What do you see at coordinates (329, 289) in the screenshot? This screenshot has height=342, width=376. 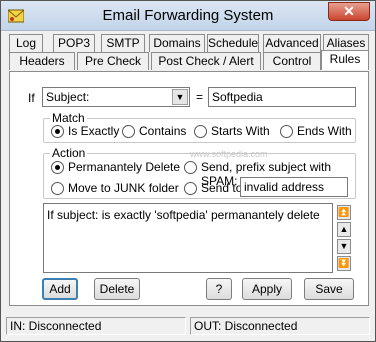 I see `save-button: Save` at bounding box center [329, 289].